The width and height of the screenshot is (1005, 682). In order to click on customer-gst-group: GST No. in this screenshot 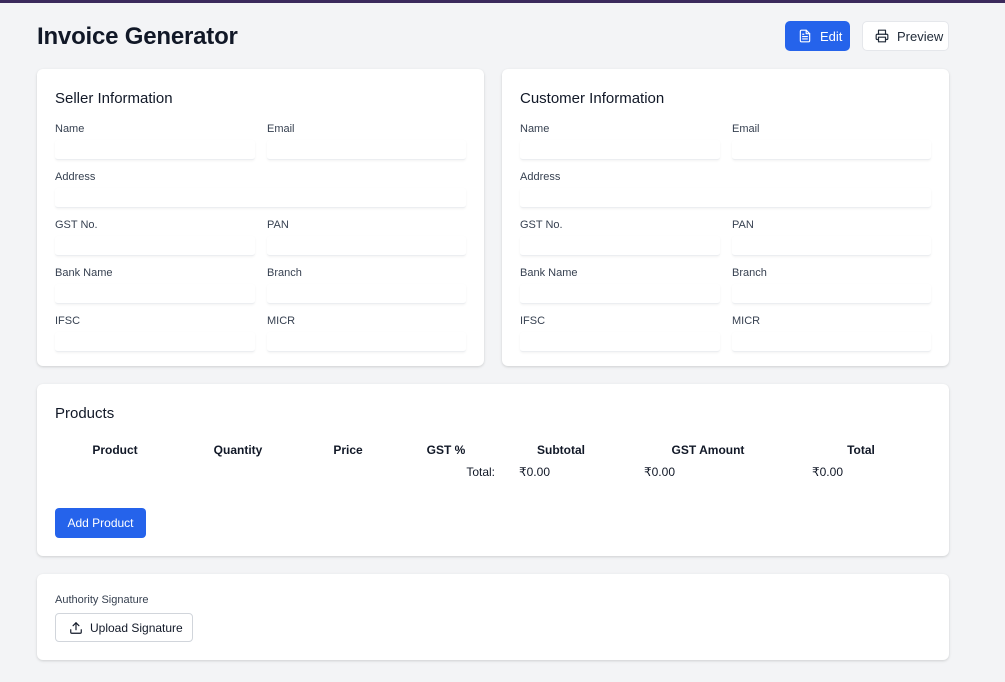, I will do `click(620, 237)`.